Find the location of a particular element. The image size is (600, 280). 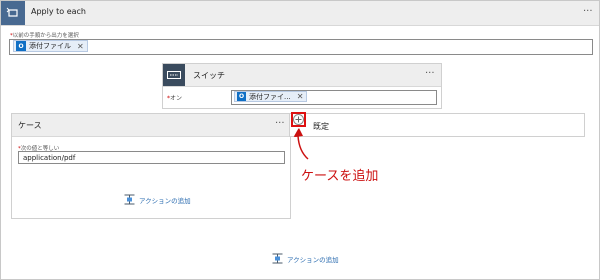

apply-to-each-more-menu: ··· is located at coordinates (588, 12).